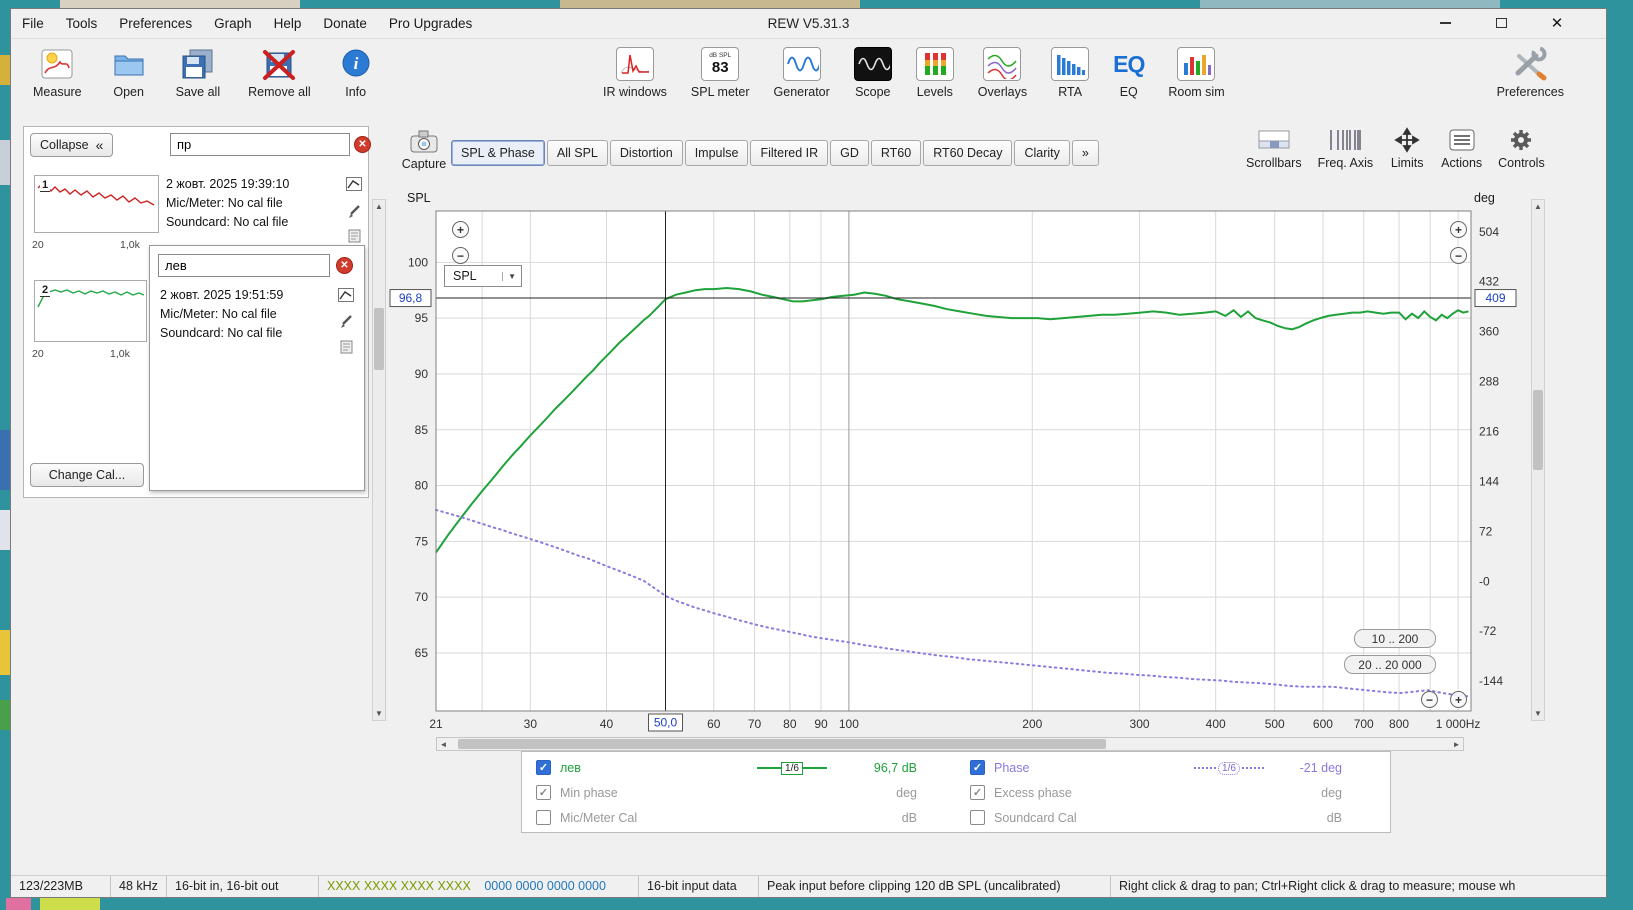 The width and height of the screenshot is (1633, 910). What do you see at coordinates (802, 73) in the screenshot?
I see `generator-button: Generator` at bounding box center [802, 73].